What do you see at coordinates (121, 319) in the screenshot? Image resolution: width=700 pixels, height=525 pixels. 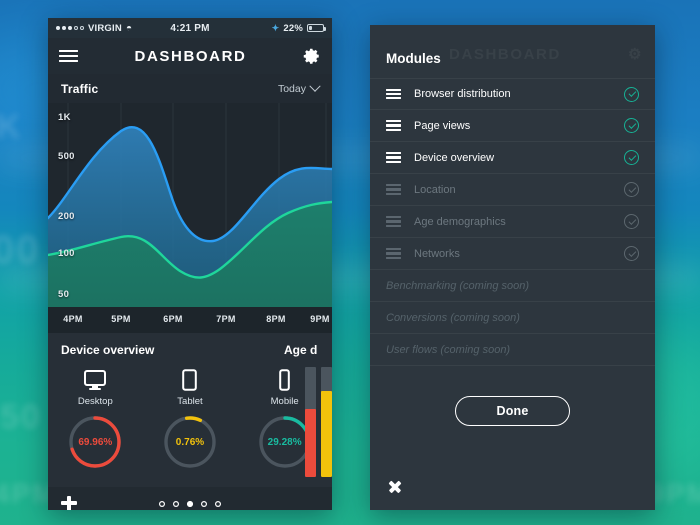 I see `x-axis-tick: 5PM` at bounding box center [121, 319].